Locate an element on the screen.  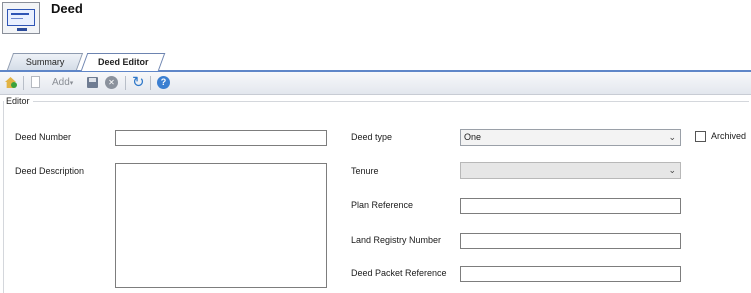
editor-group-title: Editor is located at coordinates (18, 101).